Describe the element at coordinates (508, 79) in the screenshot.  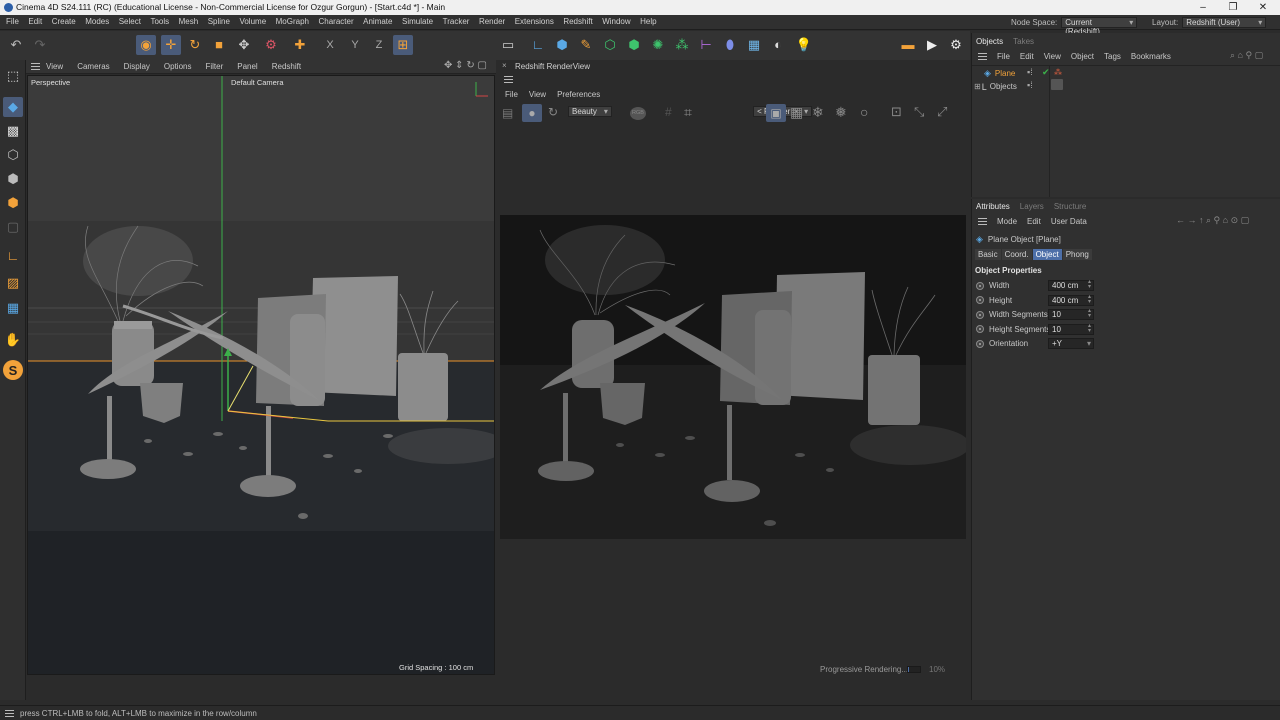
I see `renderview-menu-icon` at that location.